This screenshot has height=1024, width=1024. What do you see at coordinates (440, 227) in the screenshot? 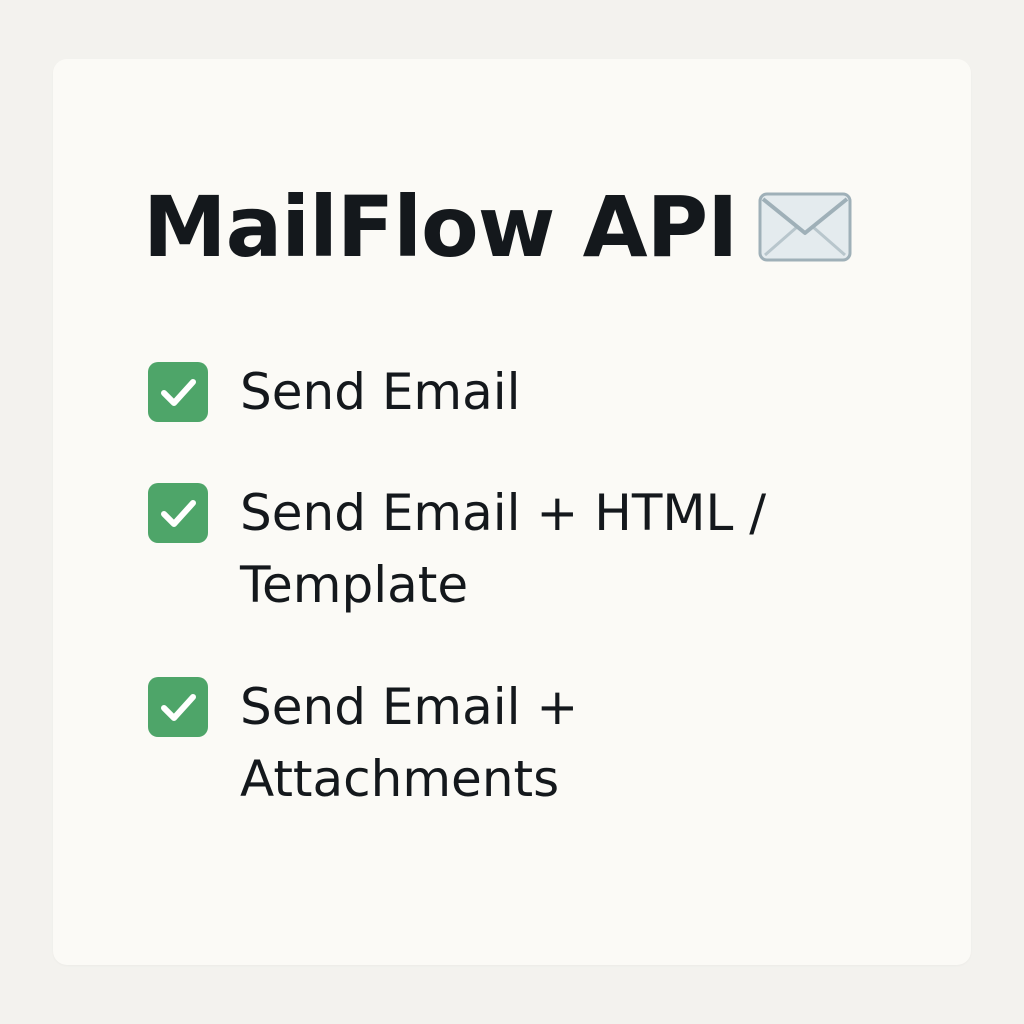
I see `page-title: MailFlow API` at bounding box center [440, 227].